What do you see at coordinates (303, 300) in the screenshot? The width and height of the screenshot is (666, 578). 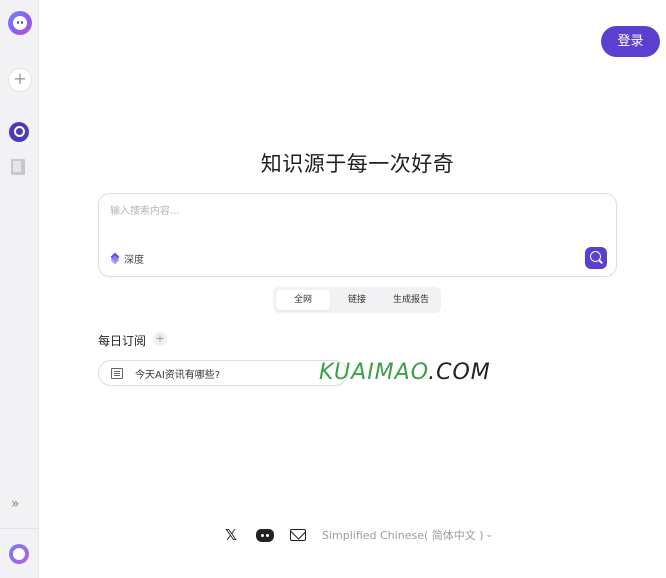 I see `tab-web: 全网` at bounding box center [303, 300].